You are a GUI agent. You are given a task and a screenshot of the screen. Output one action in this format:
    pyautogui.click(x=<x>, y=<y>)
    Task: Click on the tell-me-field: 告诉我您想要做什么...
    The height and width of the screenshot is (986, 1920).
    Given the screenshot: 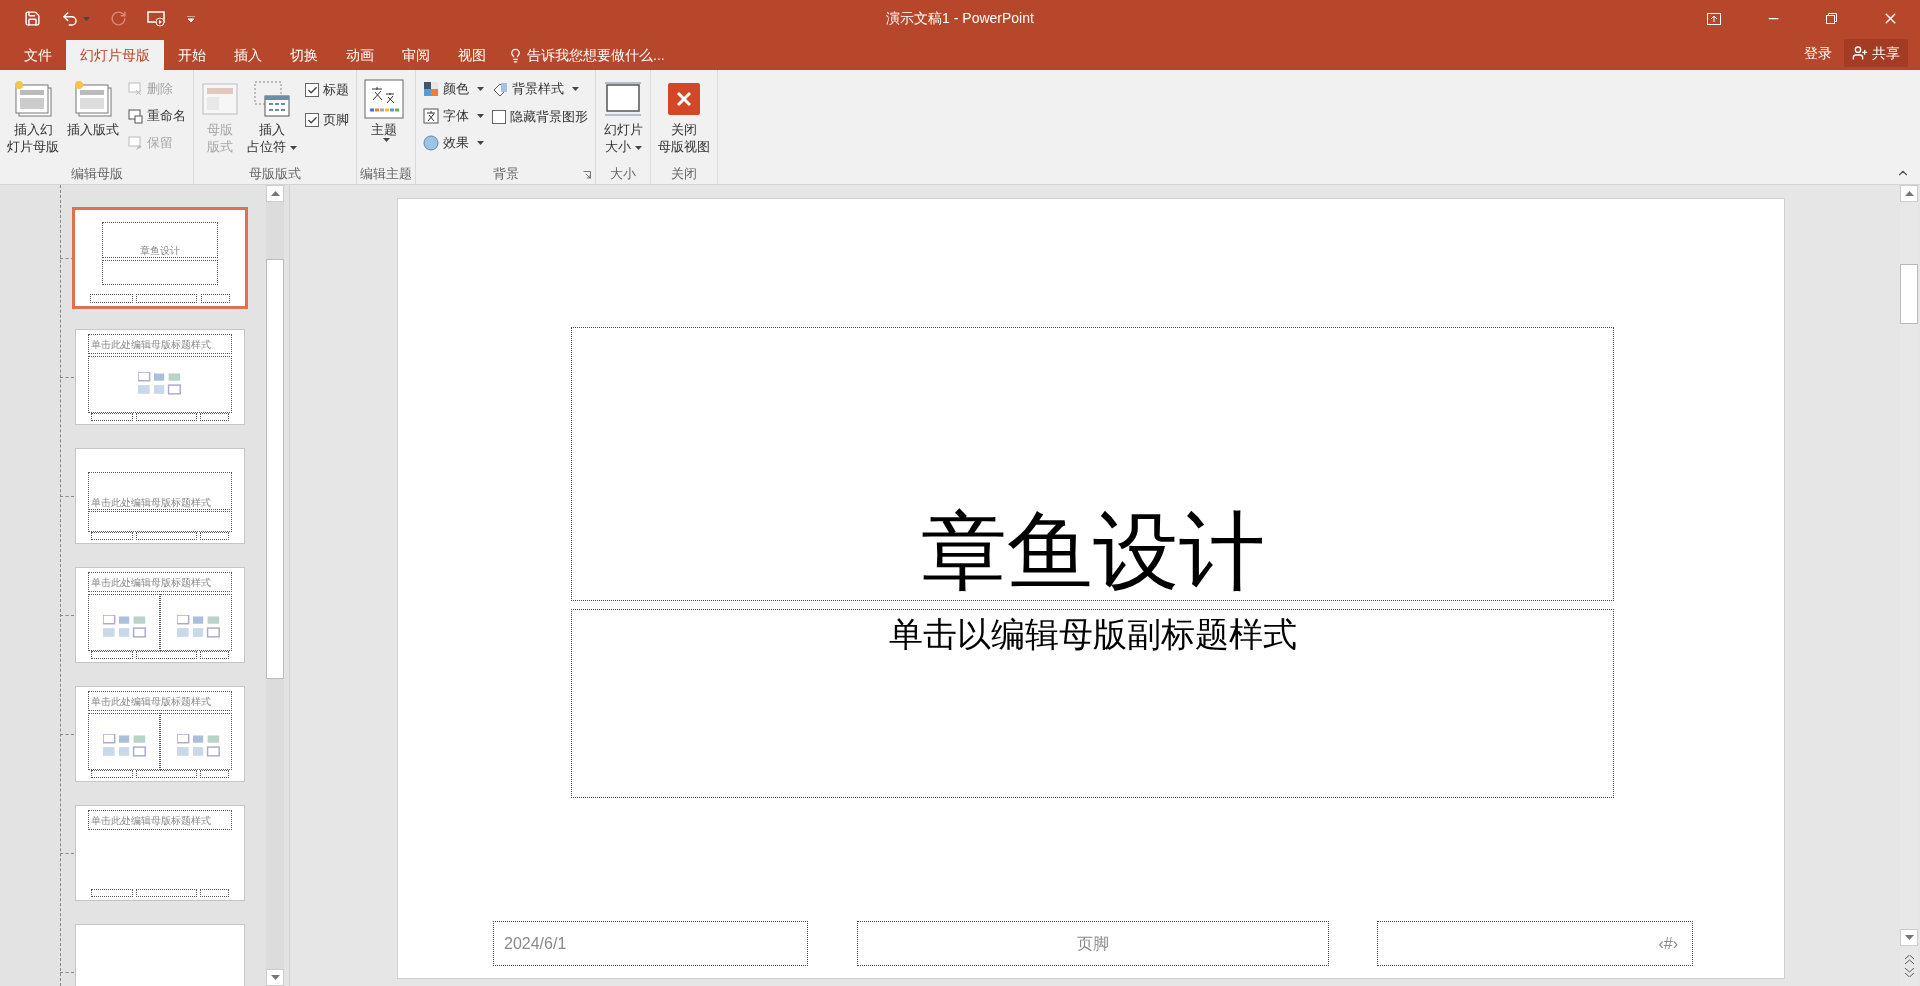 What is the action you would take?
    pyautogui.click(x=596, y=55)
    